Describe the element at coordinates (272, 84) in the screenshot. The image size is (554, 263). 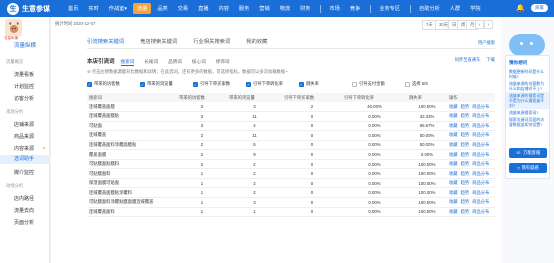
I see `metric-checkbox: ✓ 引导下单转化率` at that location.